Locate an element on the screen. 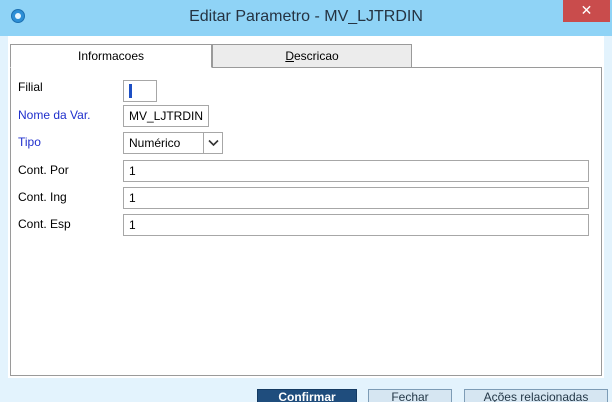  text-cursor is located at coordinates (130, 91).